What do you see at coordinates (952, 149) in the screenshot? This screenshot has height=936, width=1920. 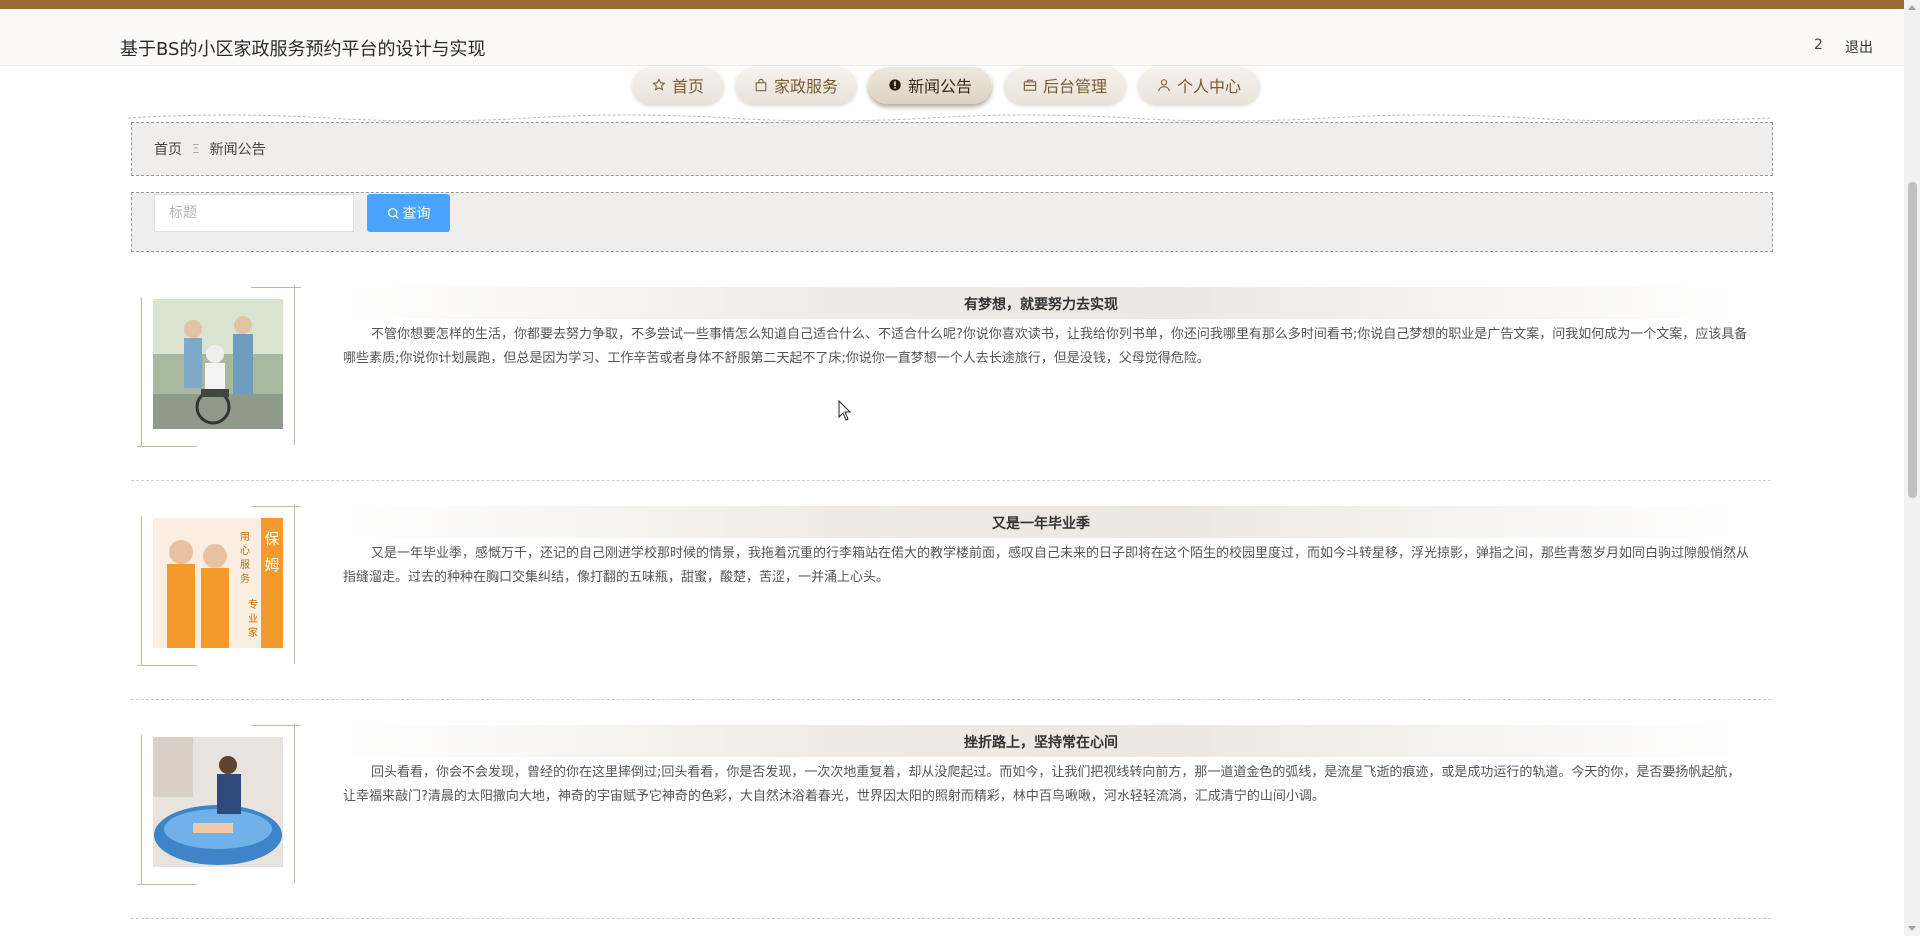 I see `breadcrumb-panel: 首页 Ξ 新闻公告` at bounding box center [952, 149].